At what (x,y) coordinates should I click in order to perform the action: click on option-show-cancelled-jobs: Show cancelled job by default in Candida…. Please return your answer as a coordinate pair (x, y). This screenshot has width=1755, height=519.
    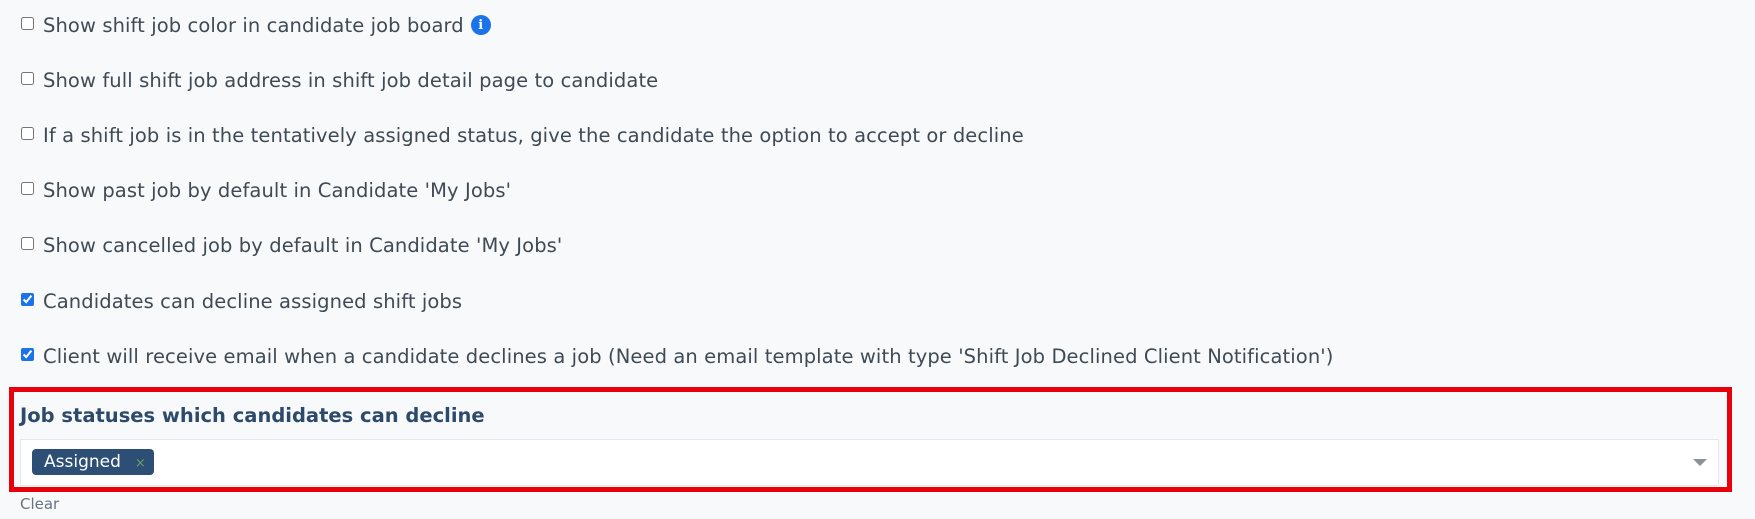
    Looking at the image, I should click on (291, 245).